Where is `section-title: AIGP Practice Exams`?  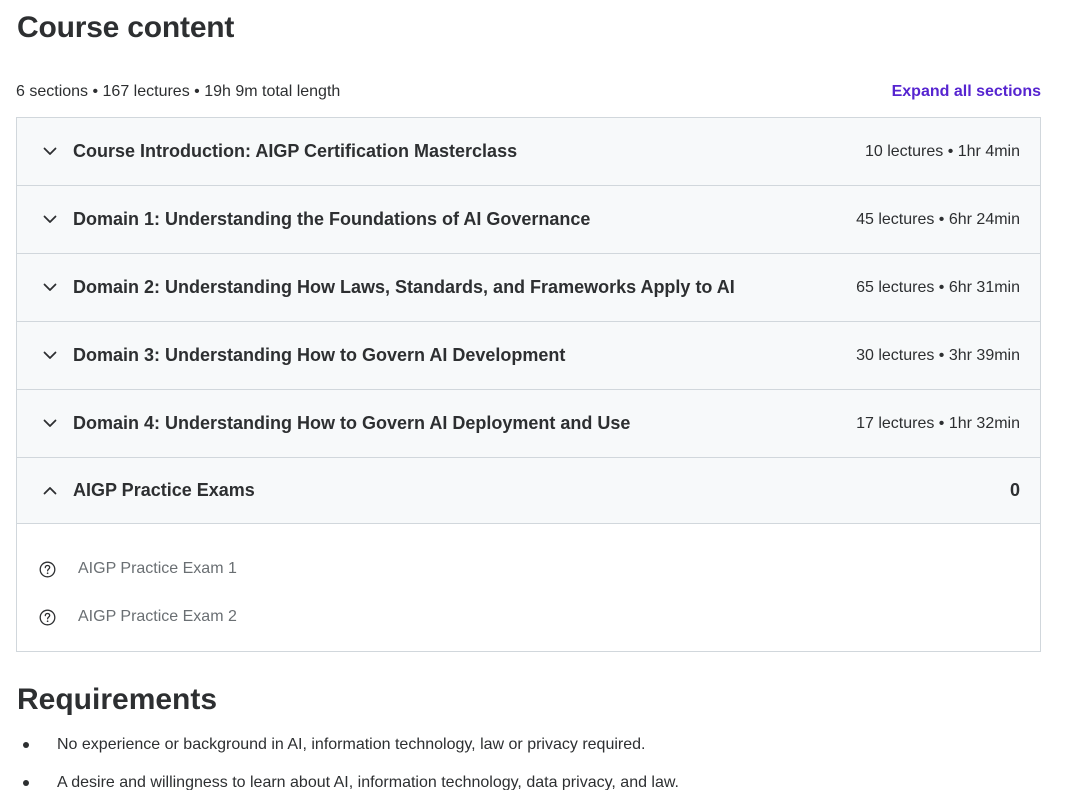
section-title: AIGP Practice Exams is located at coordinates (164, 490).